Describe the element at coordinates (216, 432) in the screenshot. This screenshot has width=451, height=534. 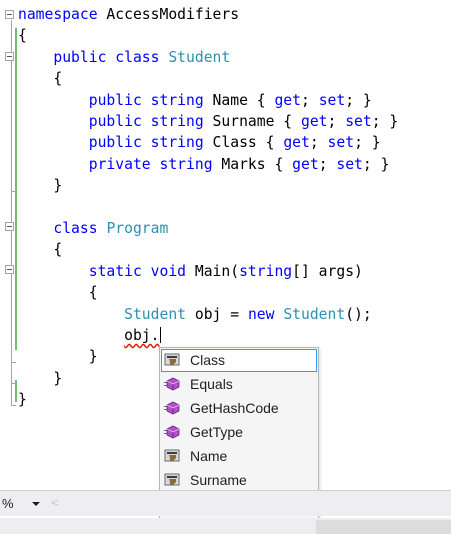
I see `completion-item-label: GetType` at that location.